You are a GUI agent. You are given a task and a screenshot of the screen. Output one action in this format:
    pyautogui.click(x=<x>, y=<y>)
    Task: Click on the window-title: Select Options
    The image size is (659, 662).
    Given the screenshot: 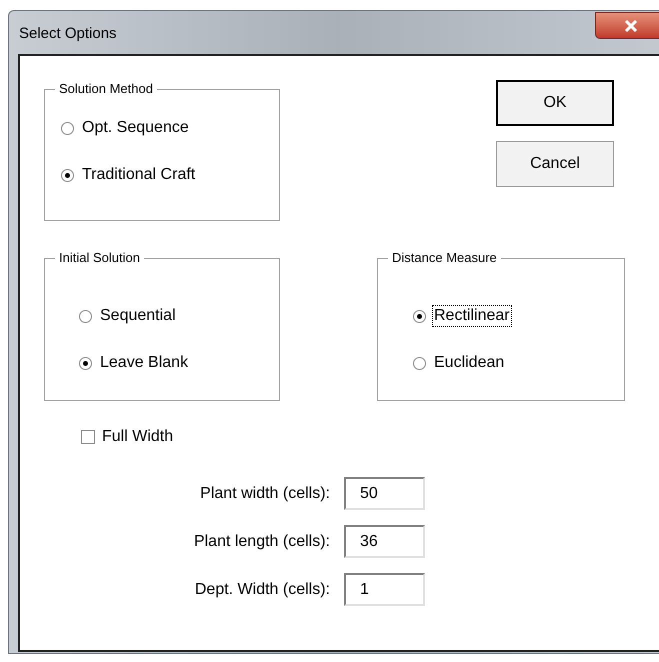 What is the action you would take?
    pyautogui.click(x=68, y=34)
    